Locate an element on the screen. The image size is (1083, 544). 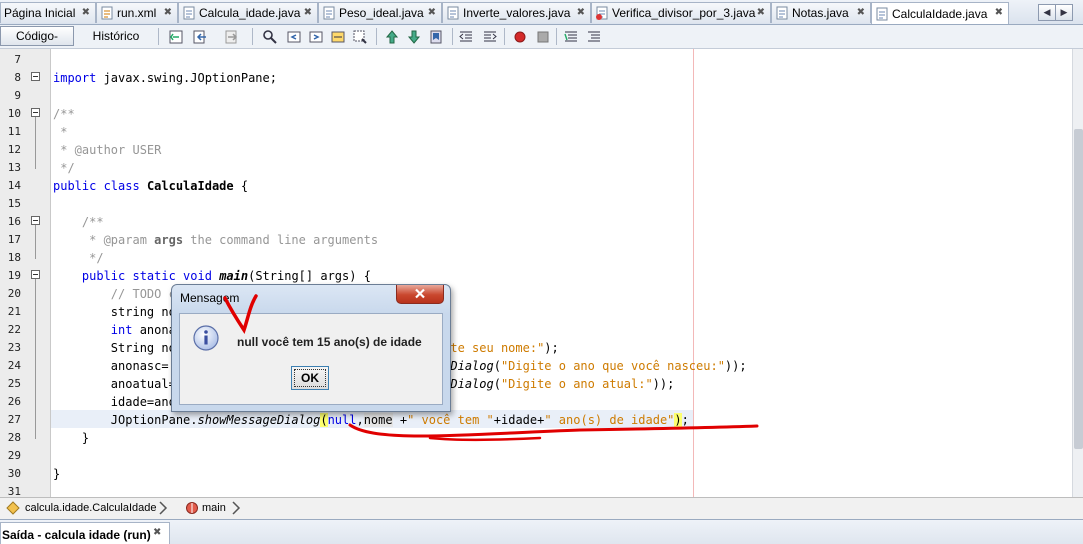
right-margin-guide is located at coordinates (693, 273).